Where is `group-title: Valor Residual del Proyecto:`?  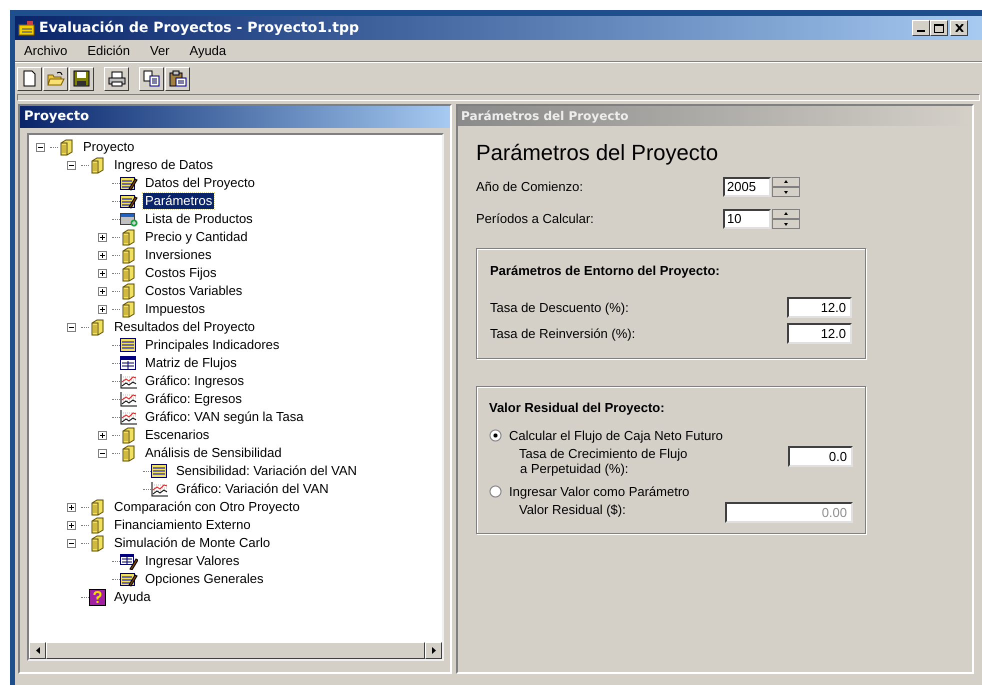 group-title: Valor Residual del Proyecto: is located at coordinates (577, 408).